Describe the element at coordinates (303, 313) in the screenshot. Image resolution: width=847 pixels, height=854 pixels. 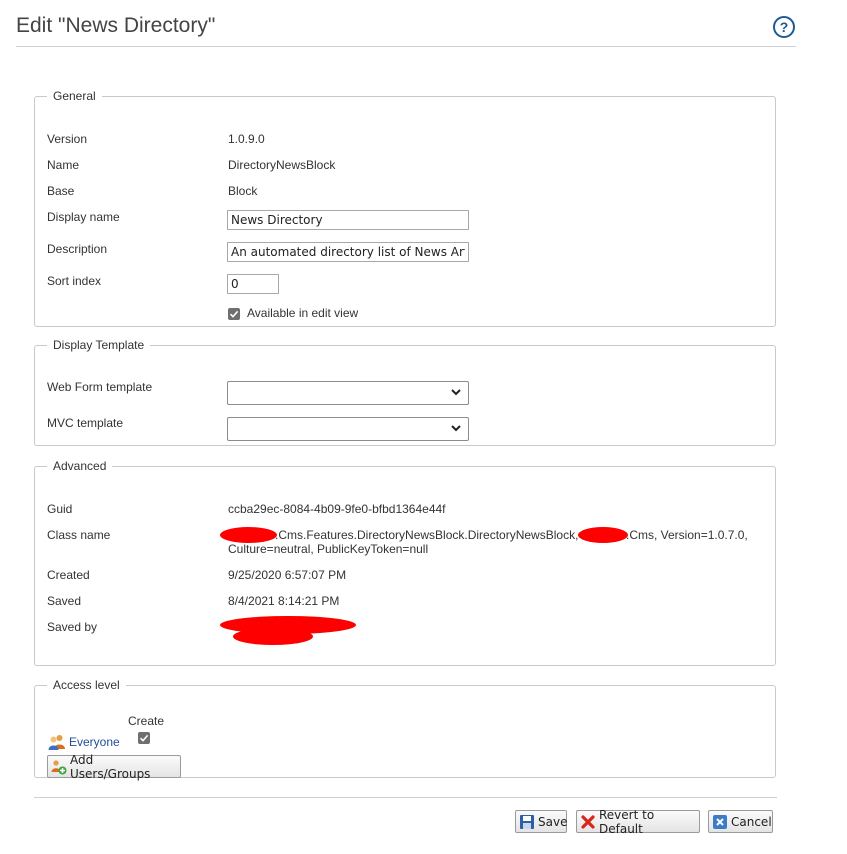
I see `available-label: Available in edit view` at that location.